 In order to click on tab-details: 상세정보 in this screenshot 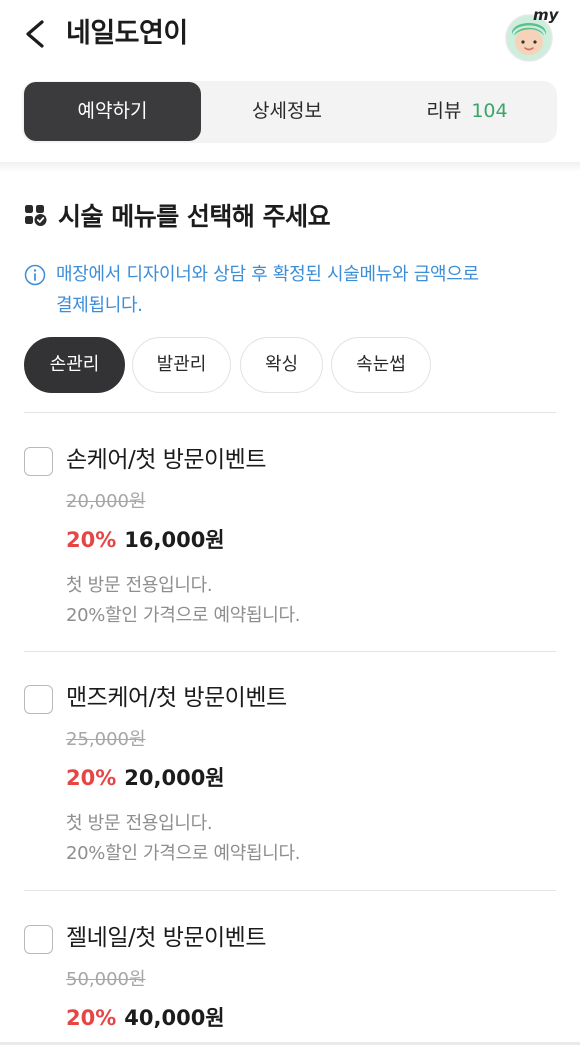, I will do `click(287, 111)`.